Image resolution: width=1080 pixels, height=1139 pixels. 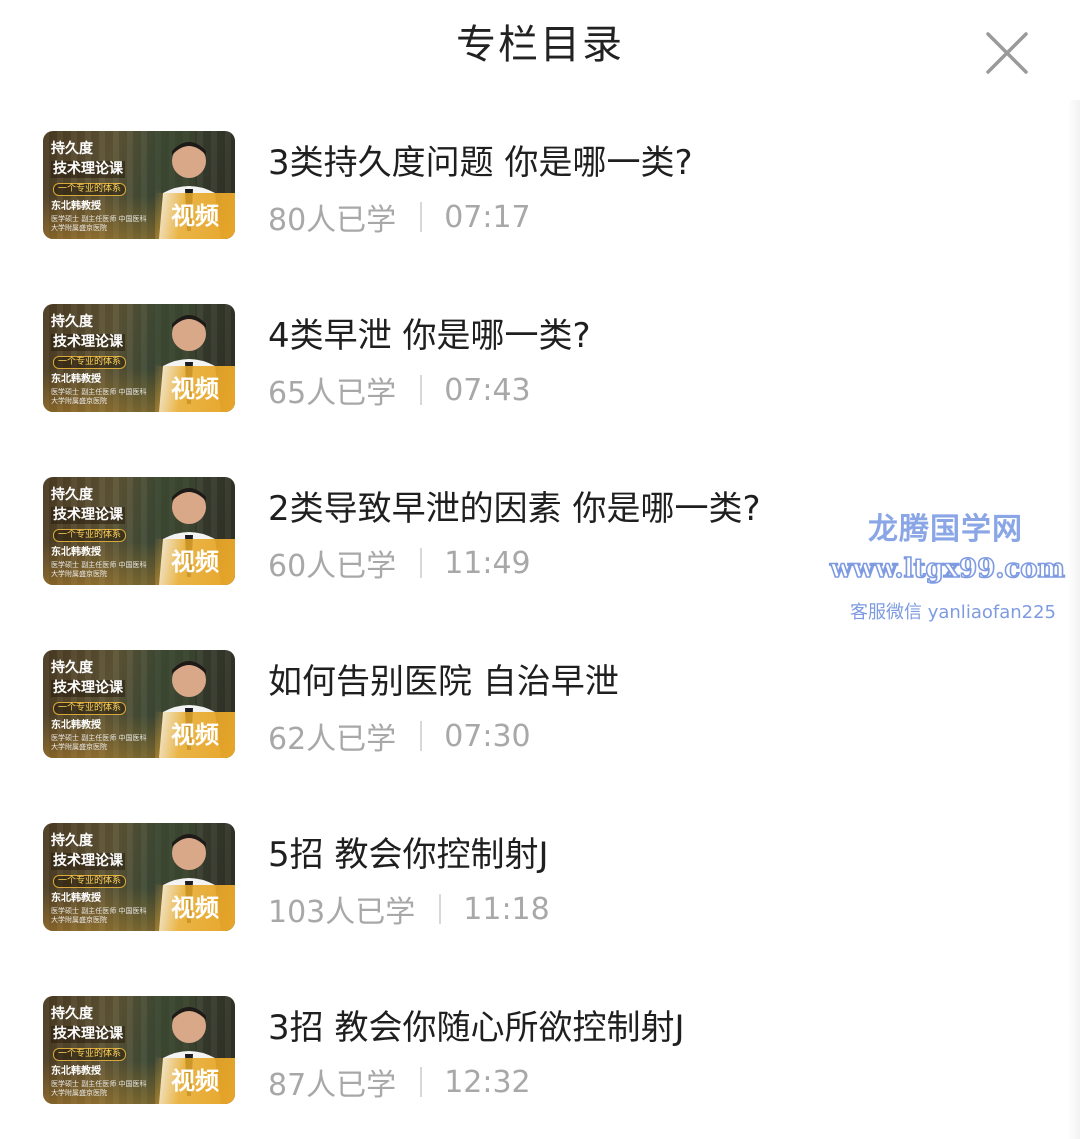 What do you see at coordinates (429, 336) in the screenshot?
I see `lesson-title: 4类早泄 你是哪一类?` at bounding box center [429, 336].